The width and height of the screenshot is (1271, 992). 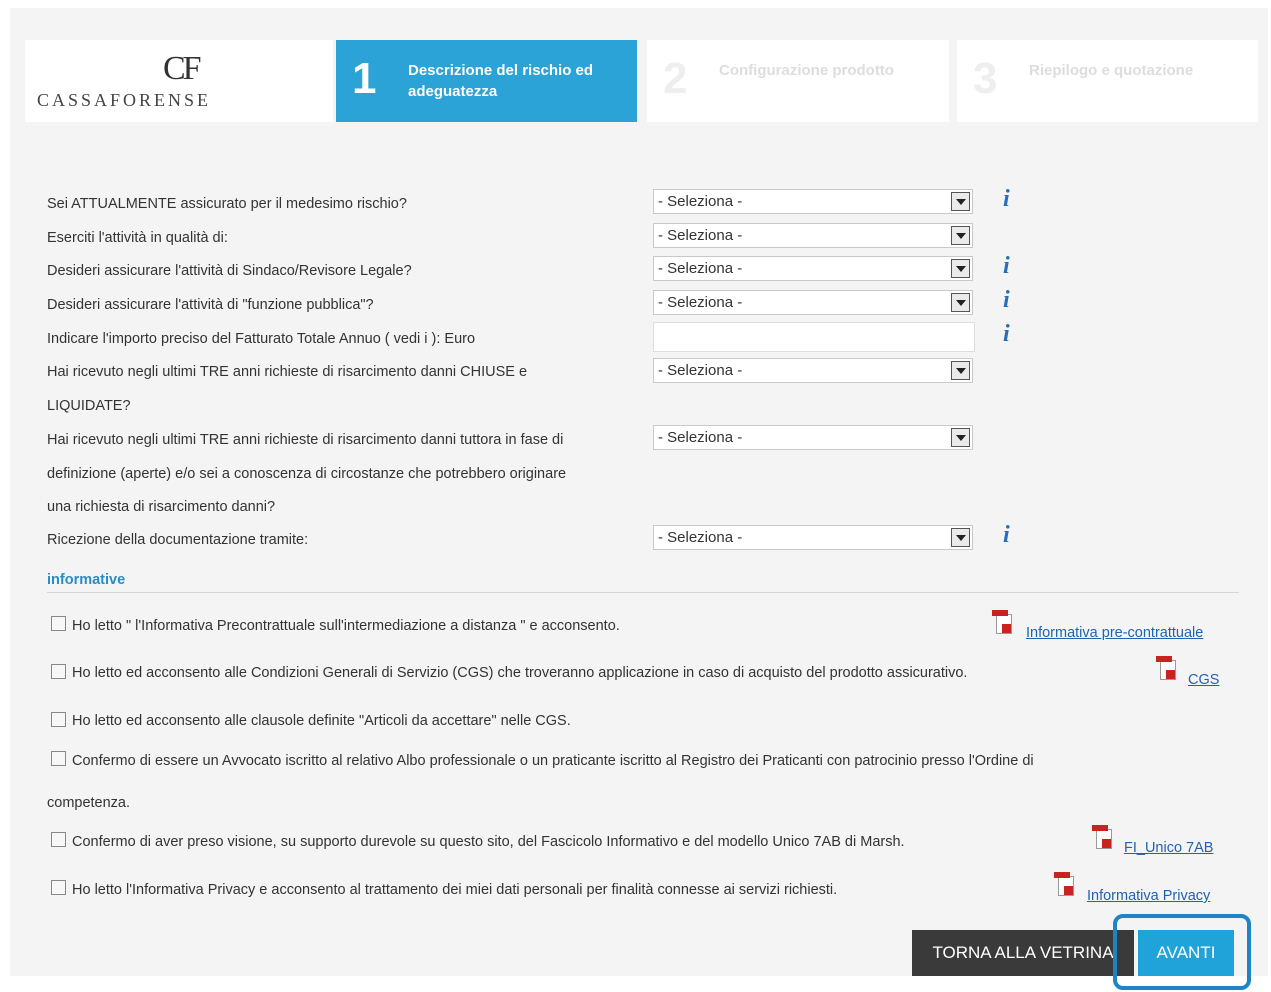 I want to click on link-cgs: CGS, so click(x=1203, y=680).